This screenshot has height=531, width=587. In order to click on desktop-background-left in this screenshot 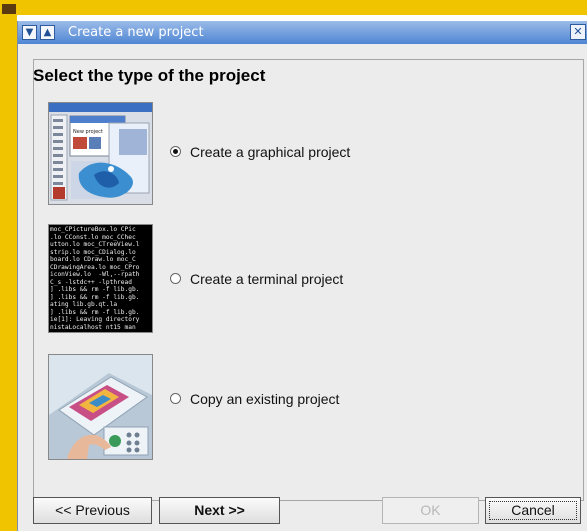, I will do `click(8, 265)`.